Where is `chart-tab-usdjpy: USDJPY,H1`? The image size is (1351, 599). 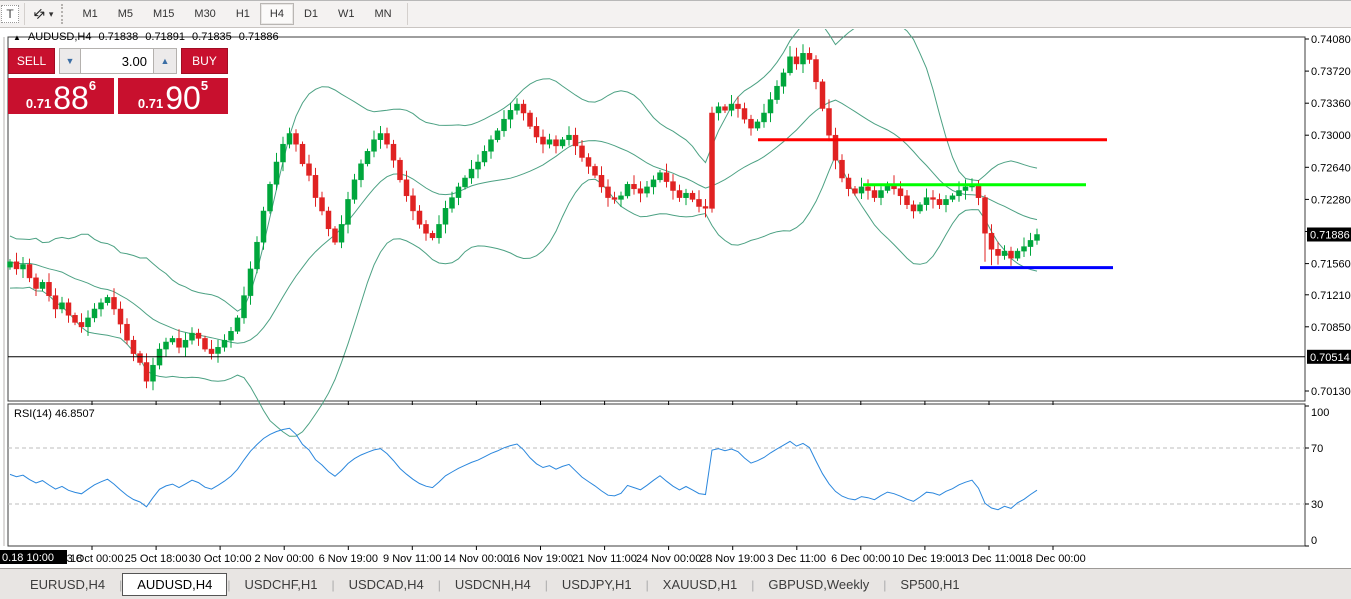
chart-tab-usdjpy: USDJPY,H1 is located at coordinates (597, 584).